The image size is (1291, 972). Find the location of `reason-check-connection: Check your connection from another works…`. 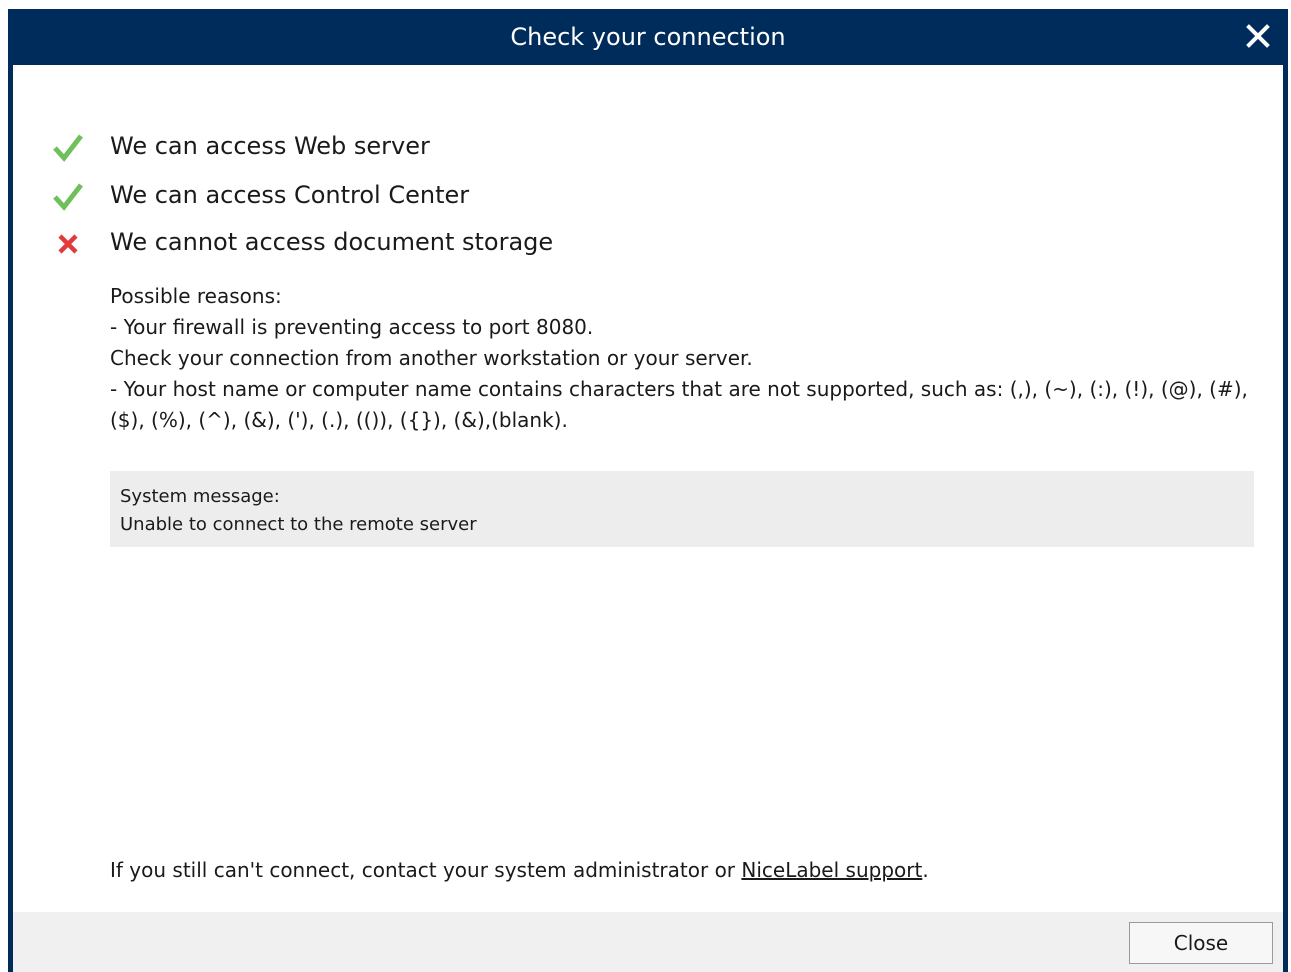

reason-check-connection: Check your connection from another works… is located at coordinates (431, 358).